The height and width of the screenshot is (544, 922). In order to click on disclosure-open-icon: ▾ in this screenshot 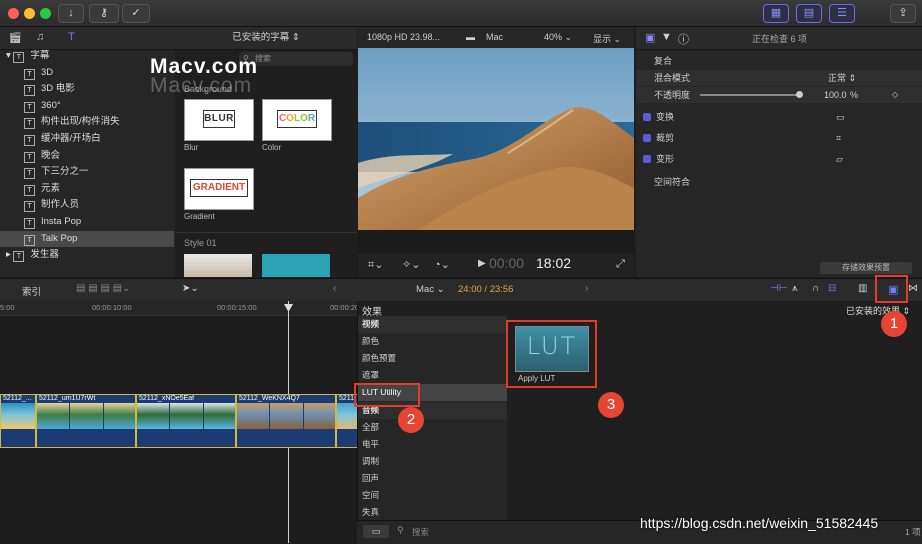, I will do `click(9, 55)`.